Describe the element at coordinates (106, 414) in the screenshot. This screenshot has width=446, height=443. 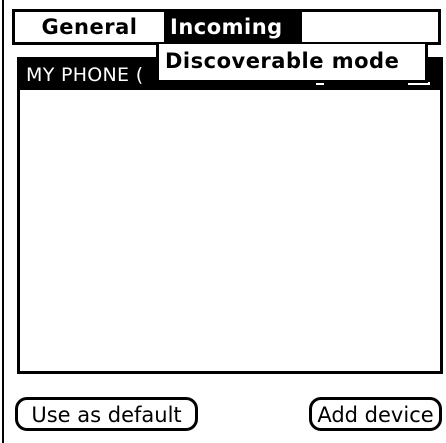
I see `use-as-default-button: Use as default` at that location.